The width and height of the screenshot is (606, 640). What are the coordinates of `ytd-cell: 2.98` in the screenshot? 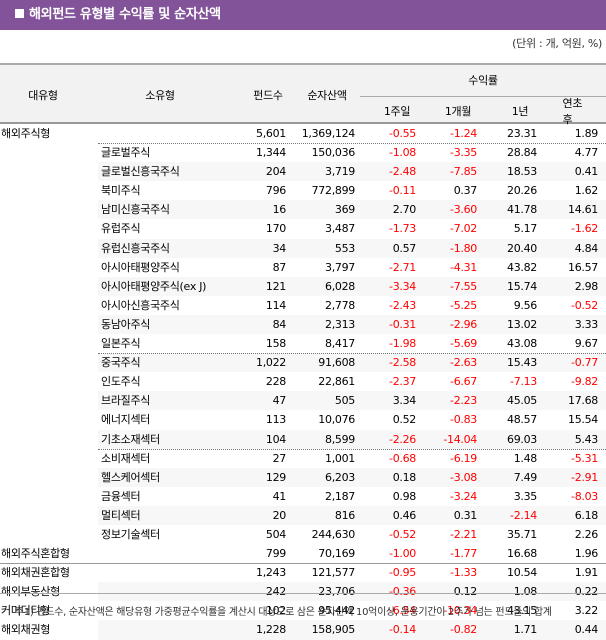 It's located at (586, 286).